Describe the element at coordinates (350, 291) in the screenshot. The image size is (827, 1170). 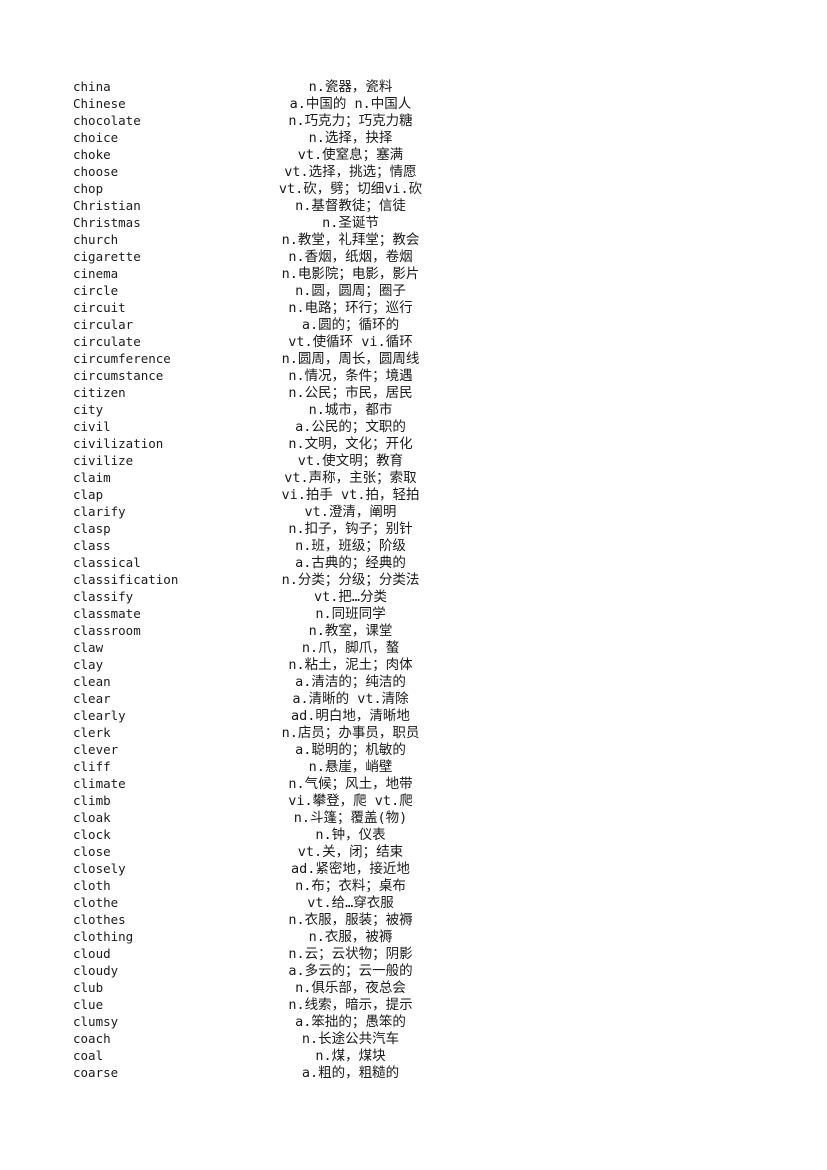
I see `vocabulary-definition: n.圆，圆周；圈子` at that location.